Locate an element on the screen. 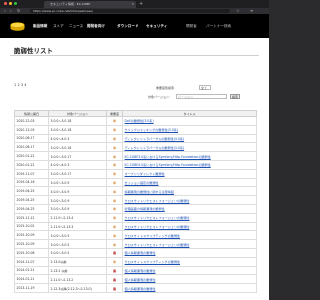 The height and width of the screenshot is (300, 320). row-date: 2014-11-07 is located at coordinates (25, 261).